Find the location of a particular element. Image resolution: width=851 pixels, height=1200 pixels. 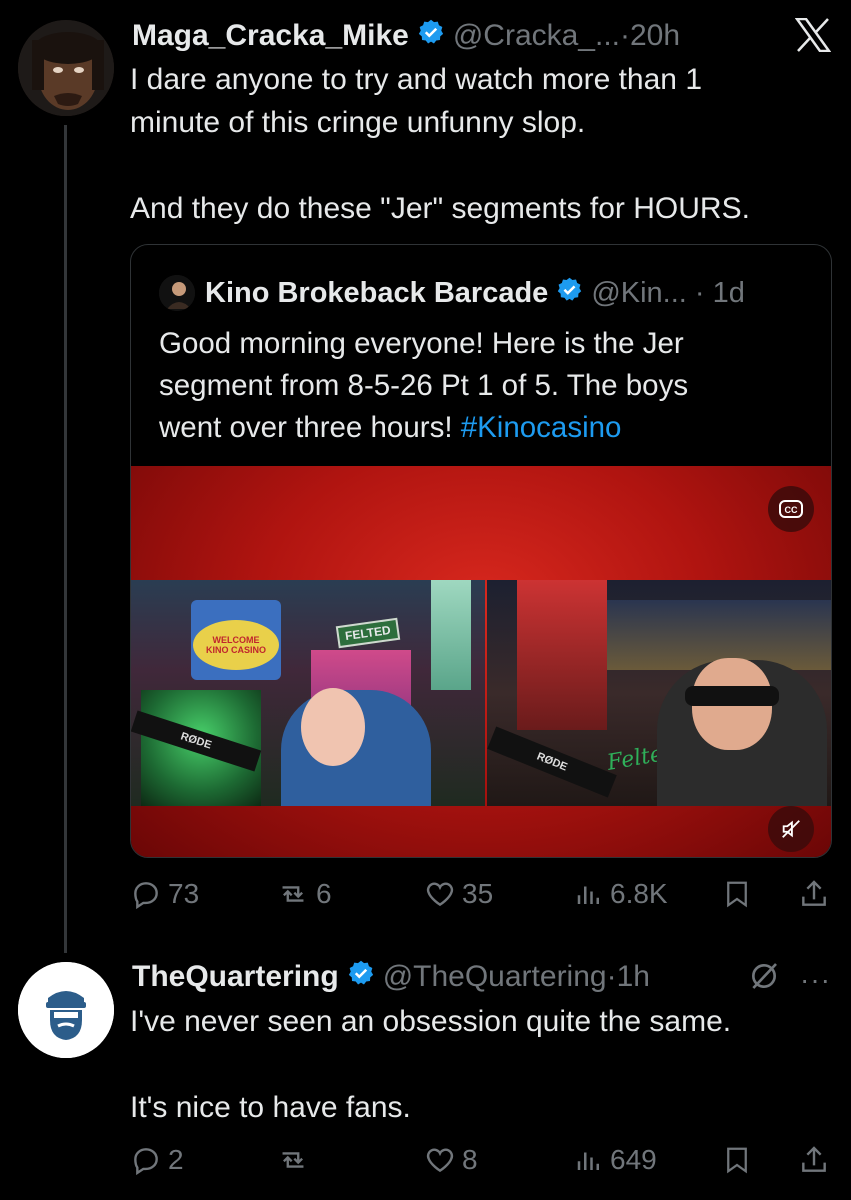

quote-author-name: Kino Brokeback Barcade is located at coordinates (376, 293).